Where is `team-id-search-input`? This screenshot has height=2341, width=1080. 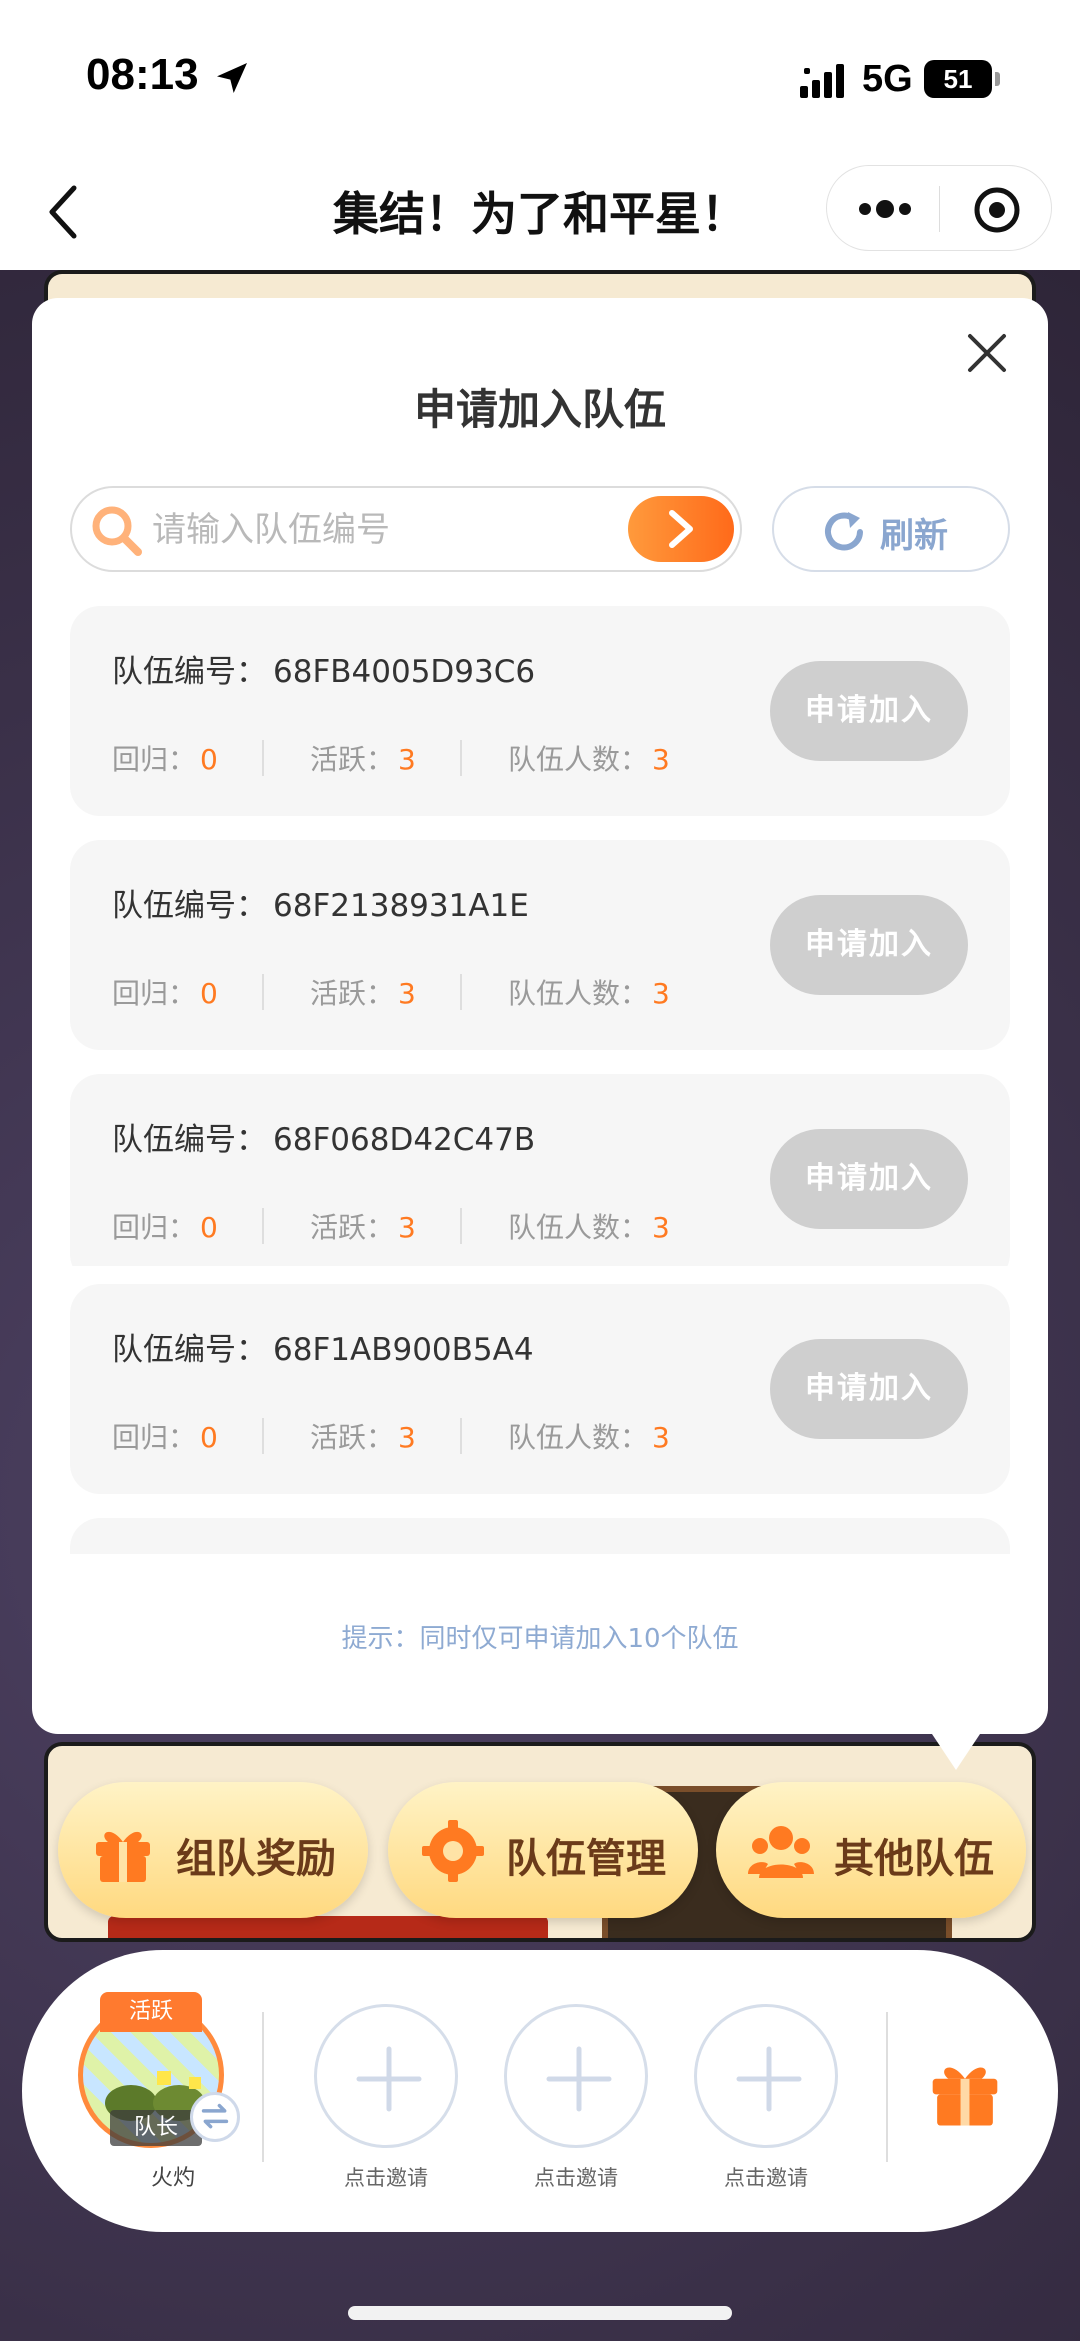
team-id-search-input is located at coordinates (367, 530).